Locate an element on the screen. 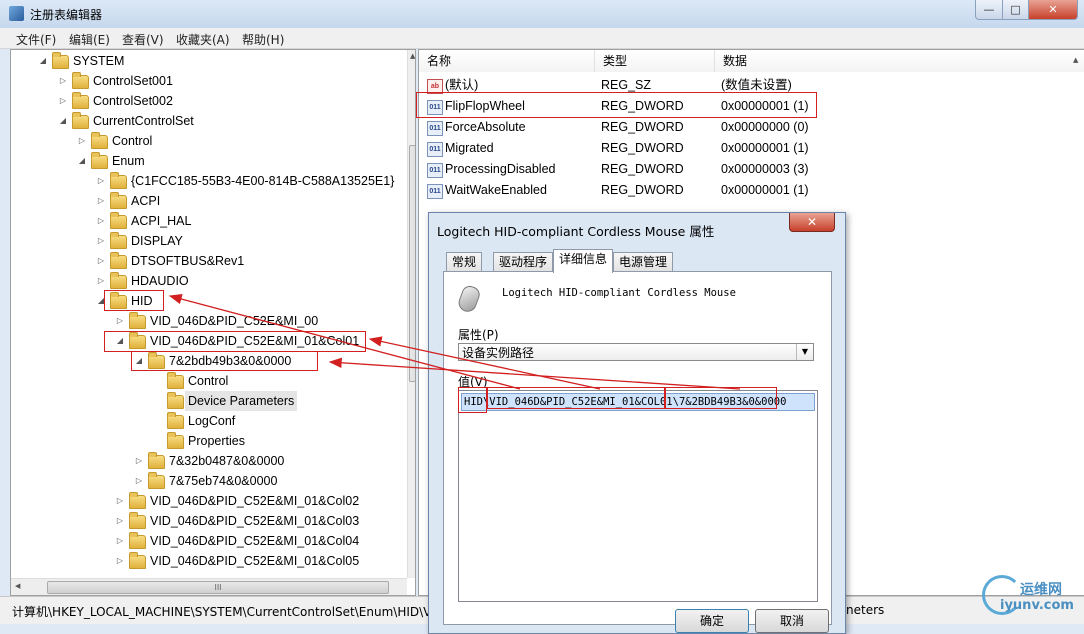 This screenshot has height=634, width=1084. grip-icon: III is located at coordinates (218, 587).